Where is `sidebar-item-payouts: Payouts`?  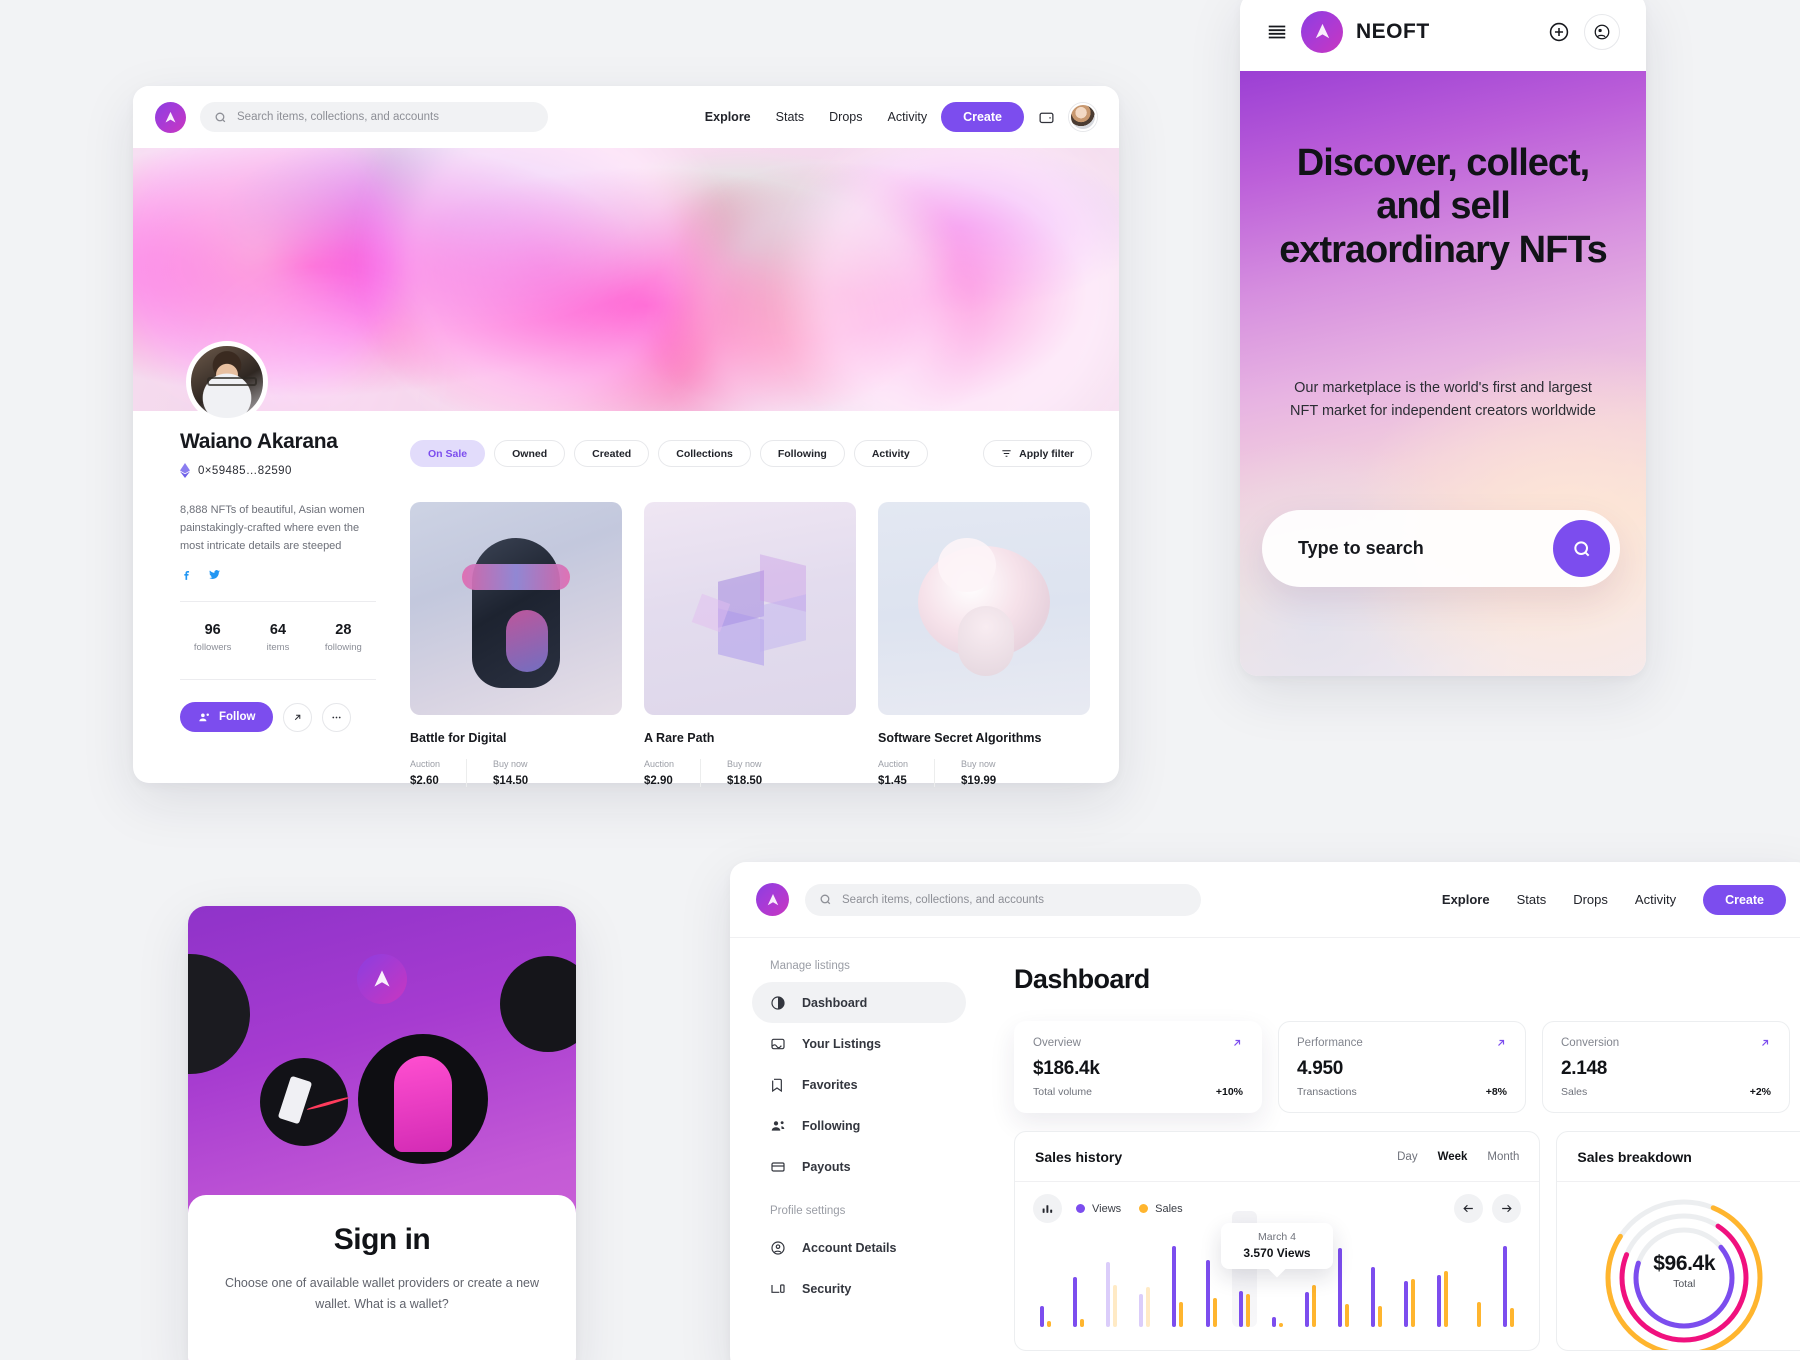 sidebar-item-payouts: Payouts is located at coordinates (859, 1166).